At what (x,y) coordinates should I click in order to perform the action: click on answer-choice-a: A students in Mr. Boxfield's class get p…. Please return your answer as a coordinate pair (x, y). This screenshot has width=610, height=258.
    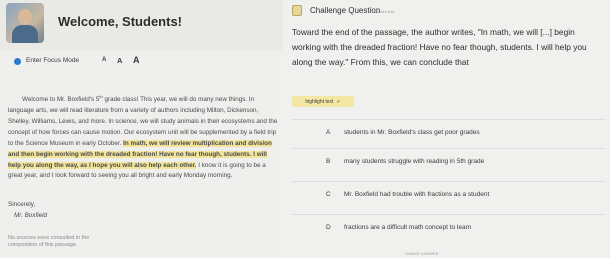
    Looking at the image, I should click on (449, 133).